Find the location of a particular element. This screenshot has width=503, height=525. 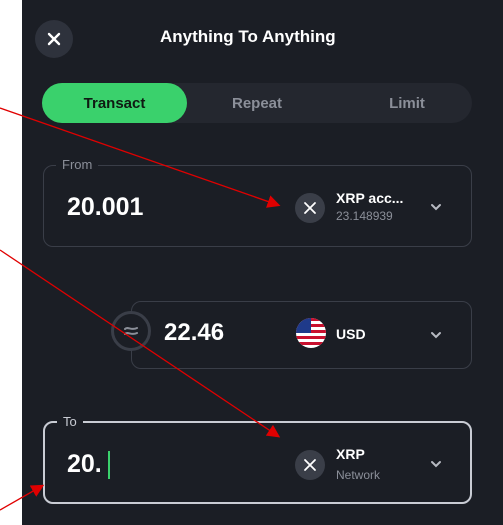

close-button is located at coordinates (54, 39).